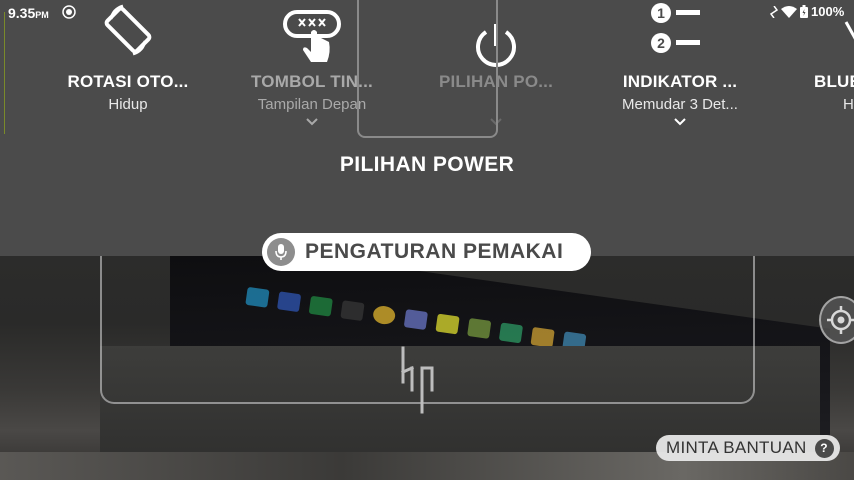  Describe the element at coordinates (281, 252) in the screenshot. I see `microphone-icon` at that location.